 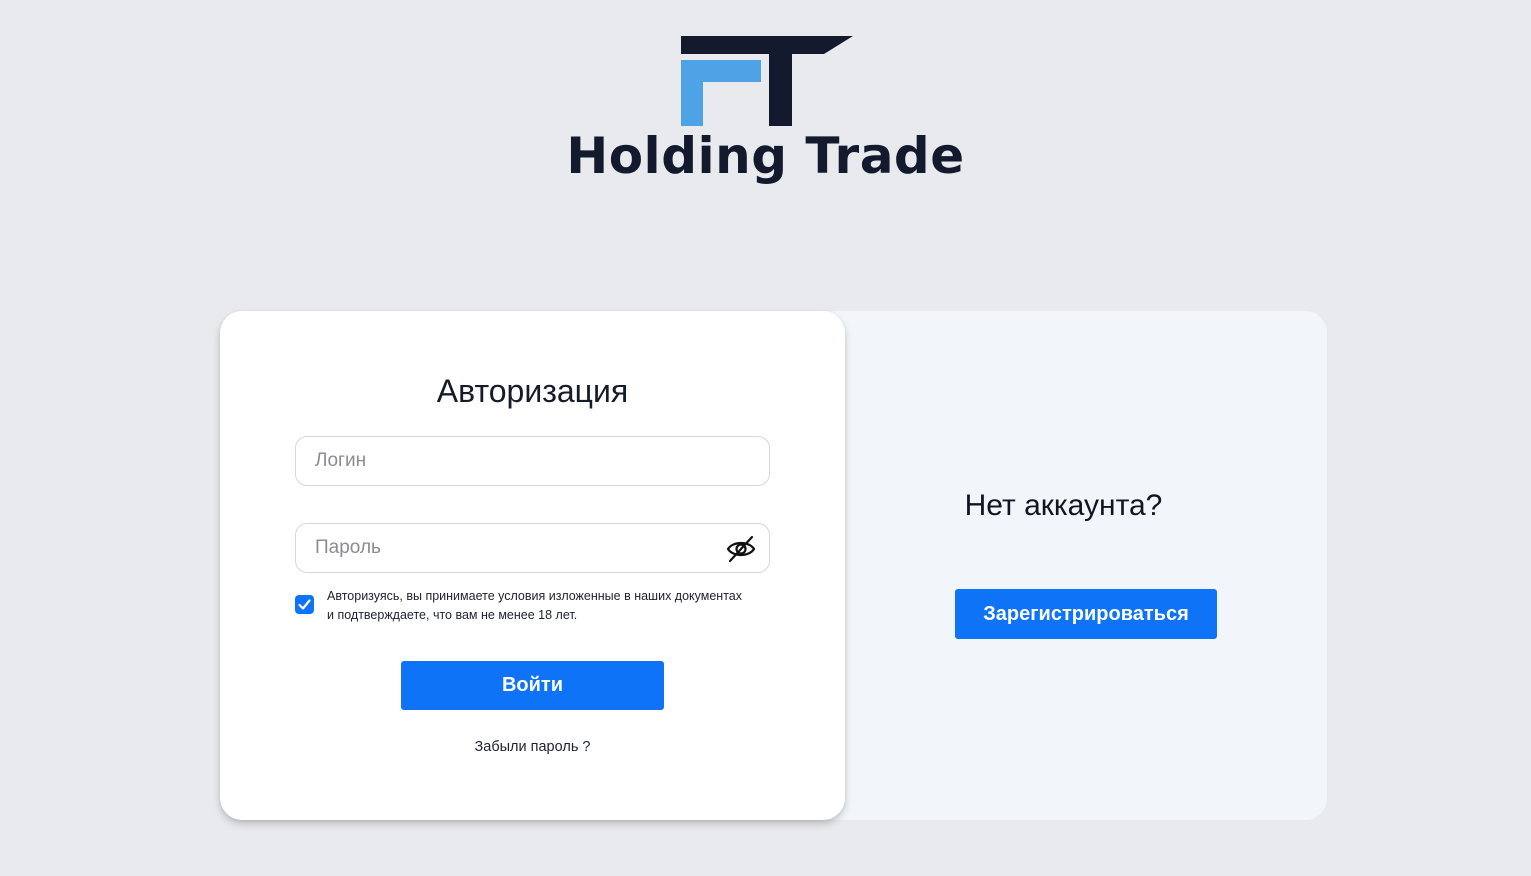 What do you see at coordinates (720, 93) in the screenshot?
I see `logo-f-light` at bounding box center [720, 93].